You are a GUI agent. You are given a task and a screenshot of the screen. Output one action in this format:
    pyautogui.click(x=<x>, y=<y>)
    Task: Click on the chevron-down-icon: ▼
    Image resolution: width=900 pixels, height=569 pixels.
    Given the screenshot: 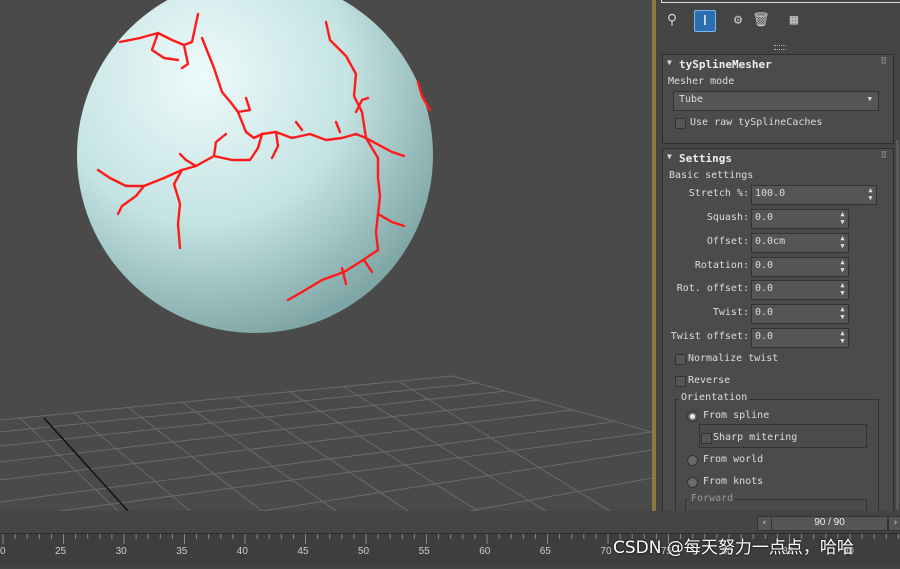 What is the action you would take?
    pyautogui.click(x=869, y=99)
    